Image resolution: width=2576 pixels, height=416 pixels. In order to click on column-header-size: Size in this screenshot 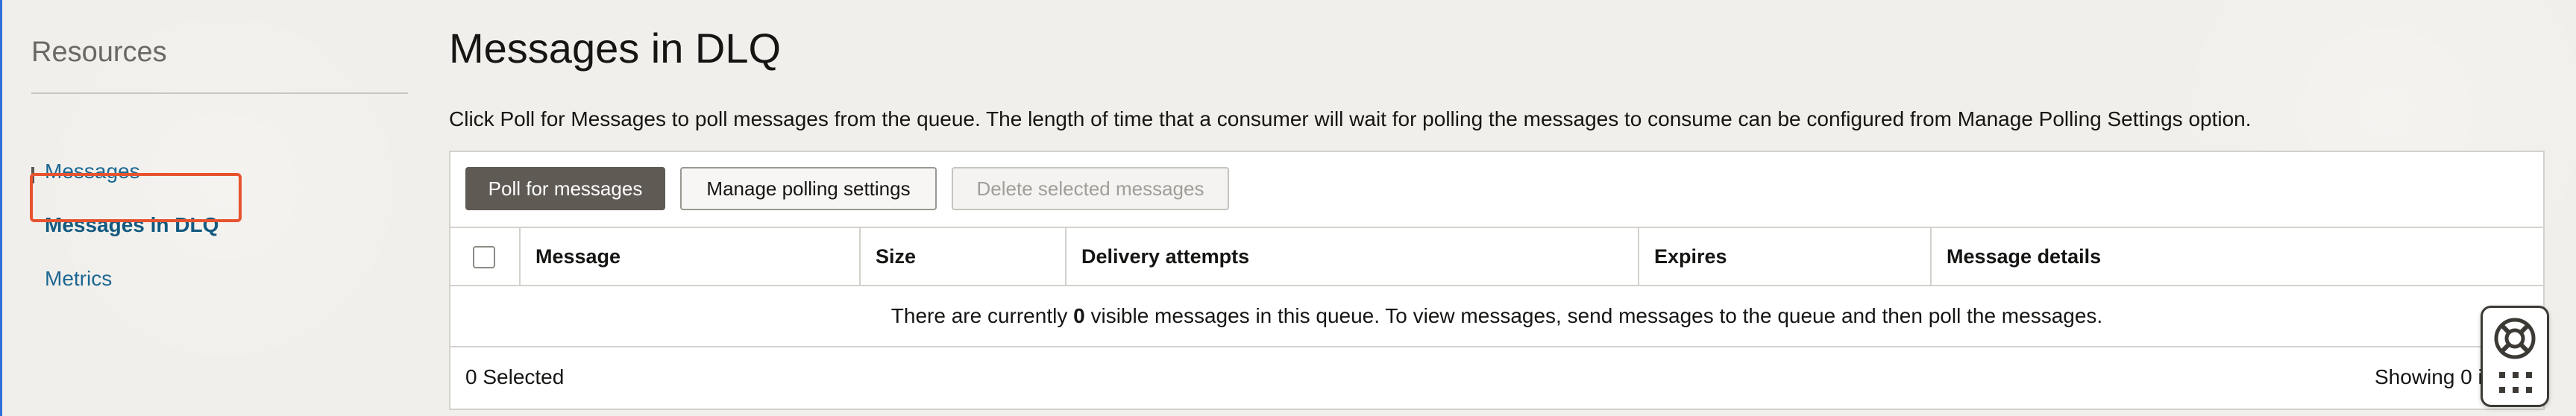, I will do `click(962, 257)`.